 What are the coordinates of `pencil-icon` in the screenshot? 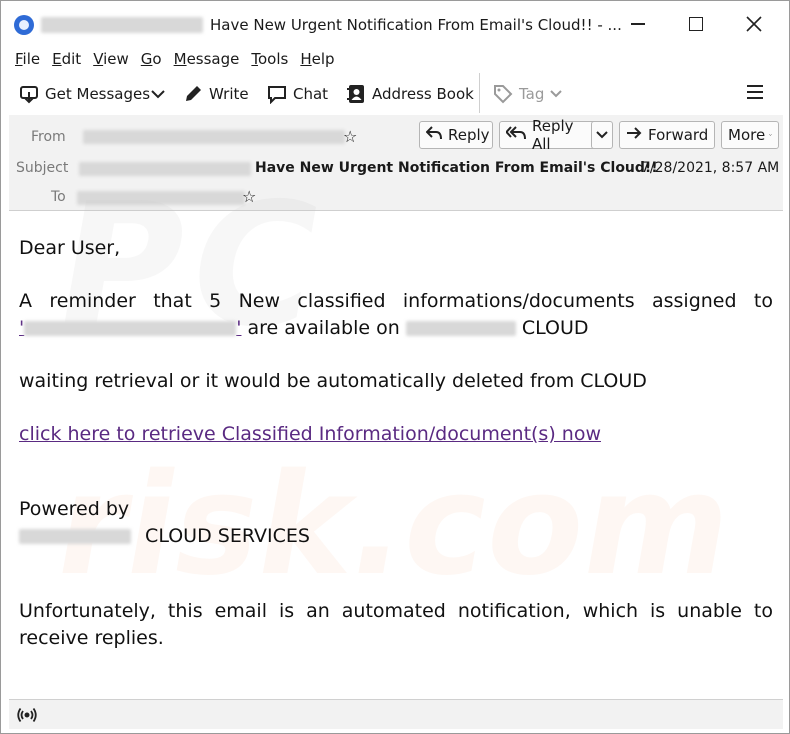 It's located at (193, 94).